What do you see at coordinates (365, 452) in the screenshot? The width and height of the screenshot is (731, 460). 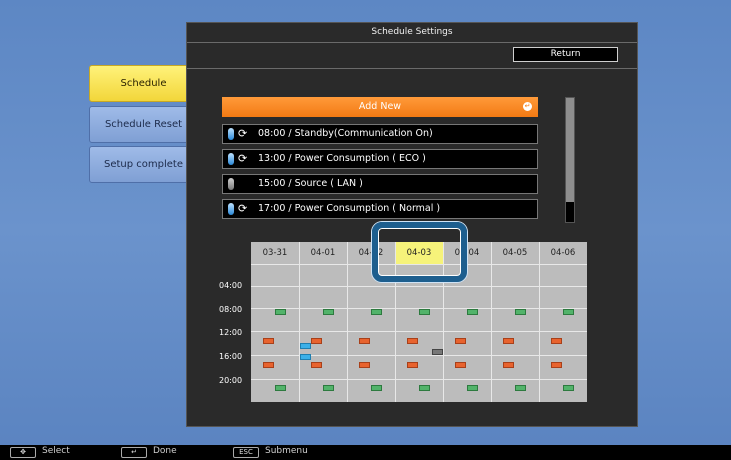 I see `footer-bar: ✥ Select ↵ Done ESC Submenu` at bounding box center [365, 452].